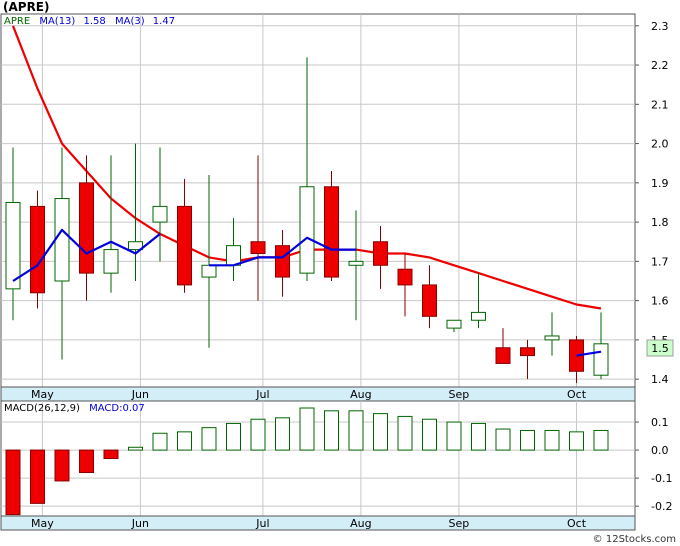  Describe the element at coordinates (318, 394) in the screenshot. I see `month-axis-top` at that location.